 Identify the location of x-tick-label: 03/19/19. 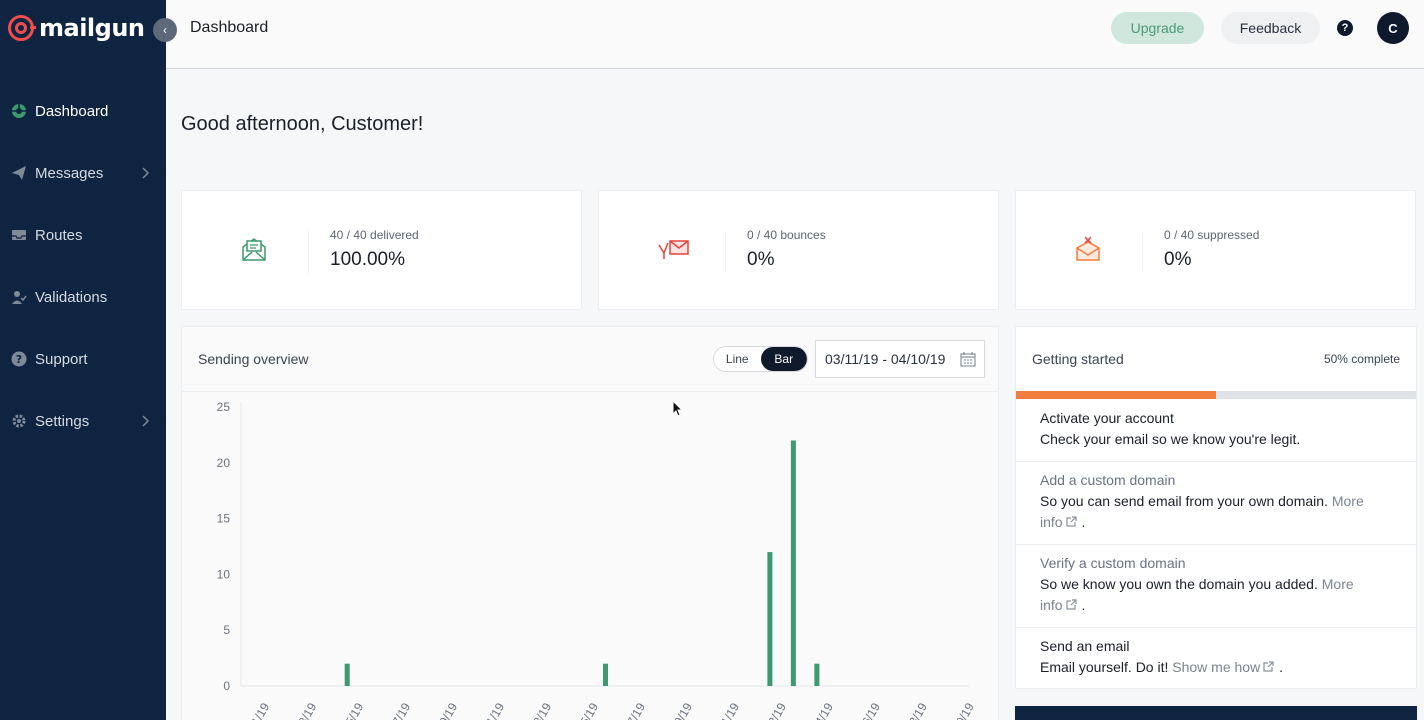
(443, 710).